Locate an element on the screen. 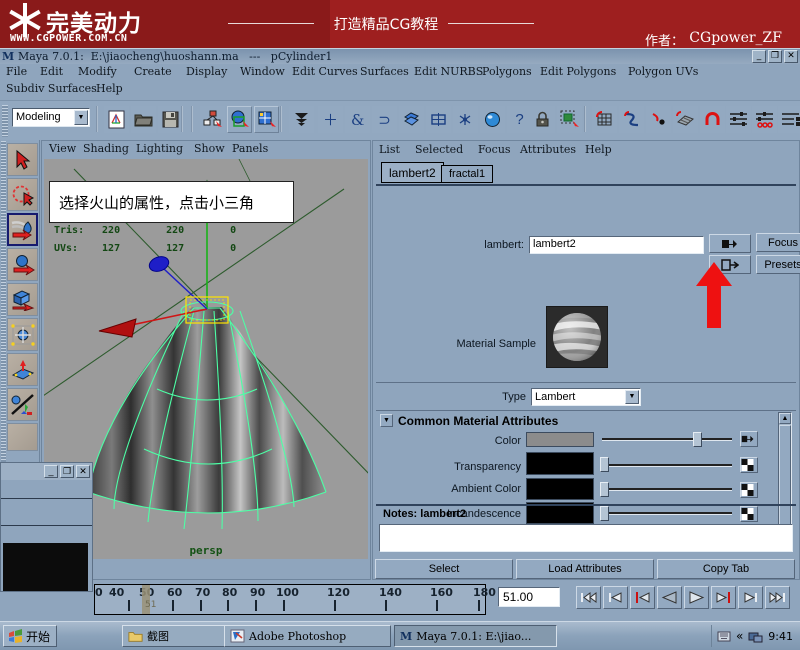 Image resolution: width=800 pixels, height=650 pixels. network-icon is located at coordinates (755, 636).